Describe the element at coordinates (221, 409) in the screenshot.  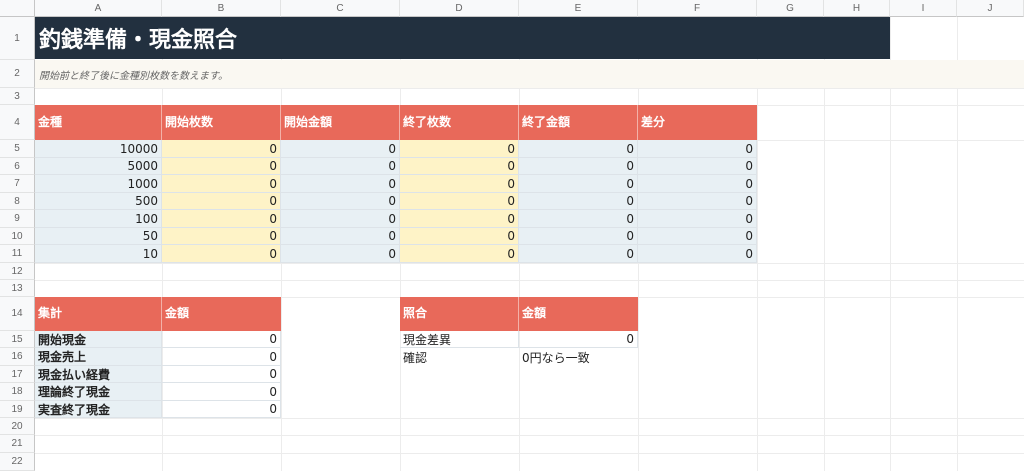
I see `summary-value-actual-end-cash: 0` at that location.